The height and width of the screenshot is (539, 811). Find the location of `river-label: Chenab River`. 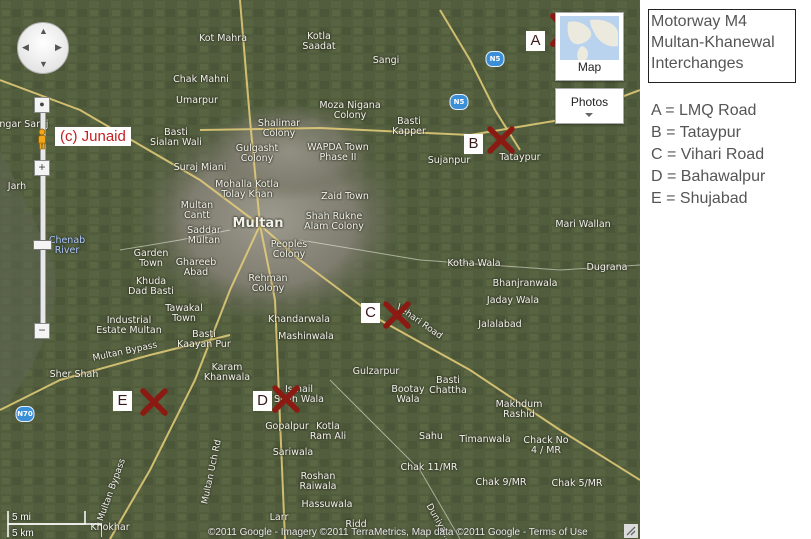

river-label: Chenab River is located at coordinates (67, 245).